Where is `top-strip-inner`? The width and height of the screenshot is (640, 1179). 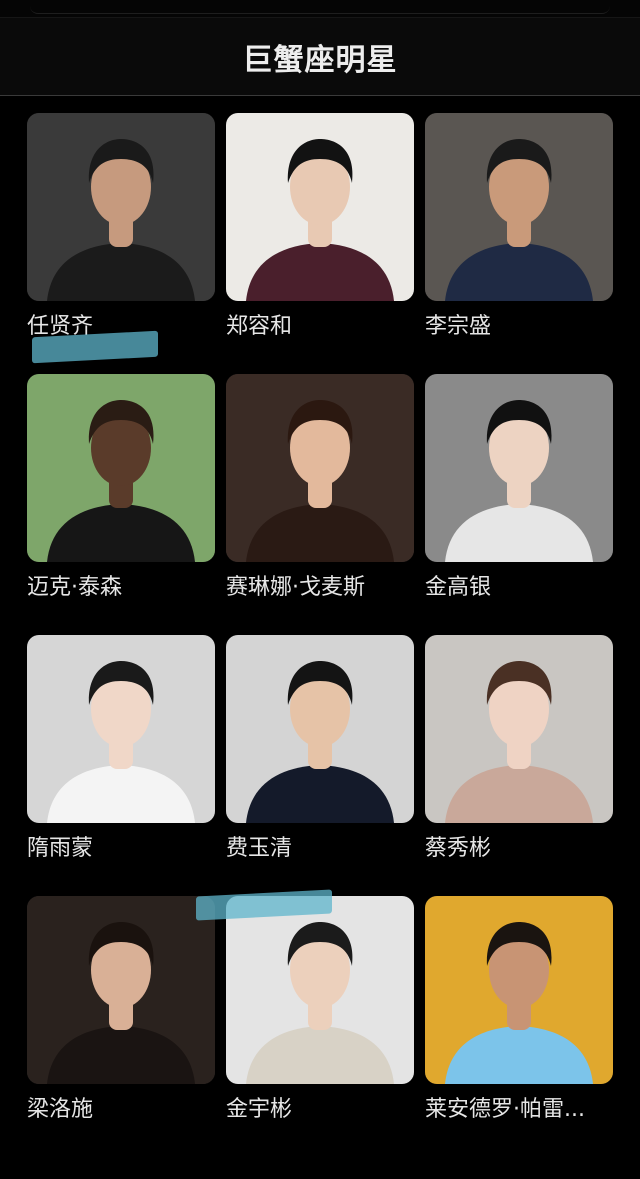 top-strip-inner is located at coordinates (320, 7).